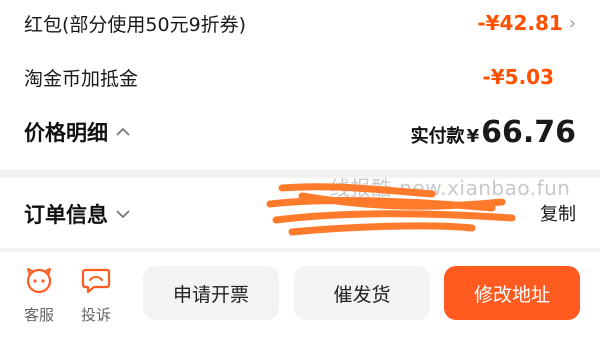  I want to click on customer-service-button: 客服, so click(39, 294).